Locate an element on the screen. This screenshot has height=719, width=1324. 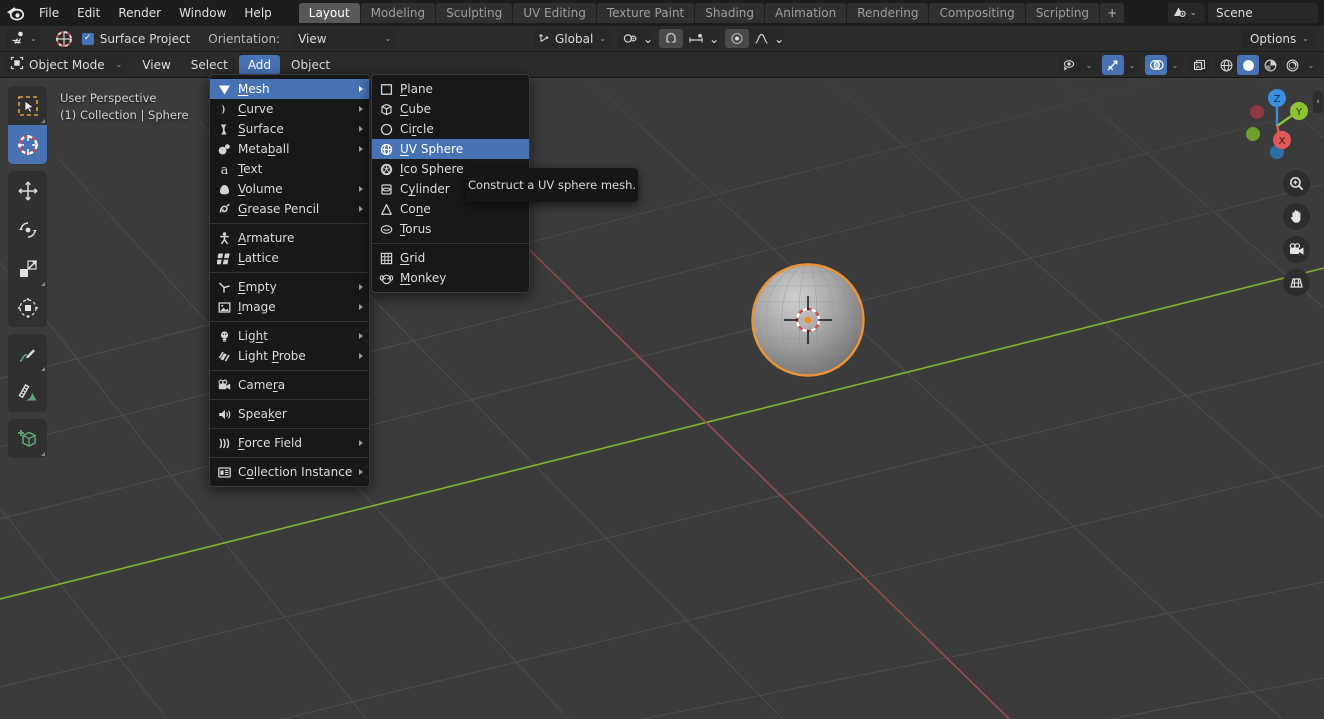
workspace-tab-scripting: Scripting is located at coordinates (1062, 13).